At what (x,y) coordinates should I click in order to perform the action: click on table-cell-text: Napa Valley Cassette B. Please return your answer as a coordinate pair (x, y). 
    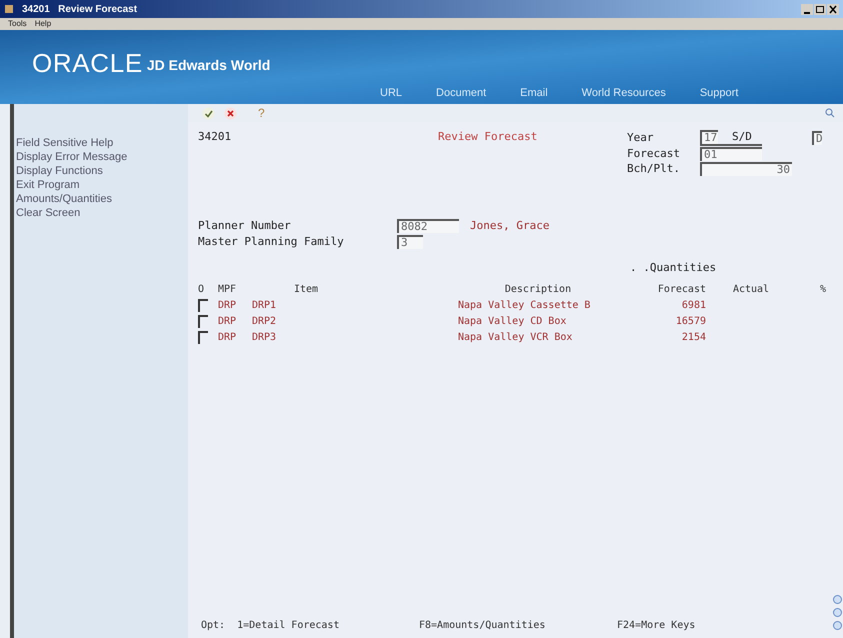
    Looking at the image, I should click on (524, 305).